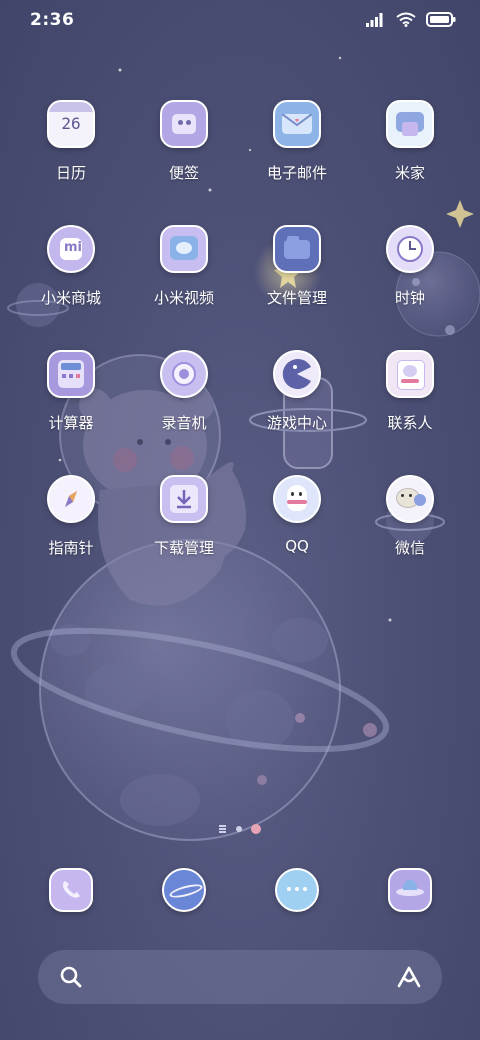 This screenshot has width=480, height=1040. I want to click on clock-icon, so click(410, 249).